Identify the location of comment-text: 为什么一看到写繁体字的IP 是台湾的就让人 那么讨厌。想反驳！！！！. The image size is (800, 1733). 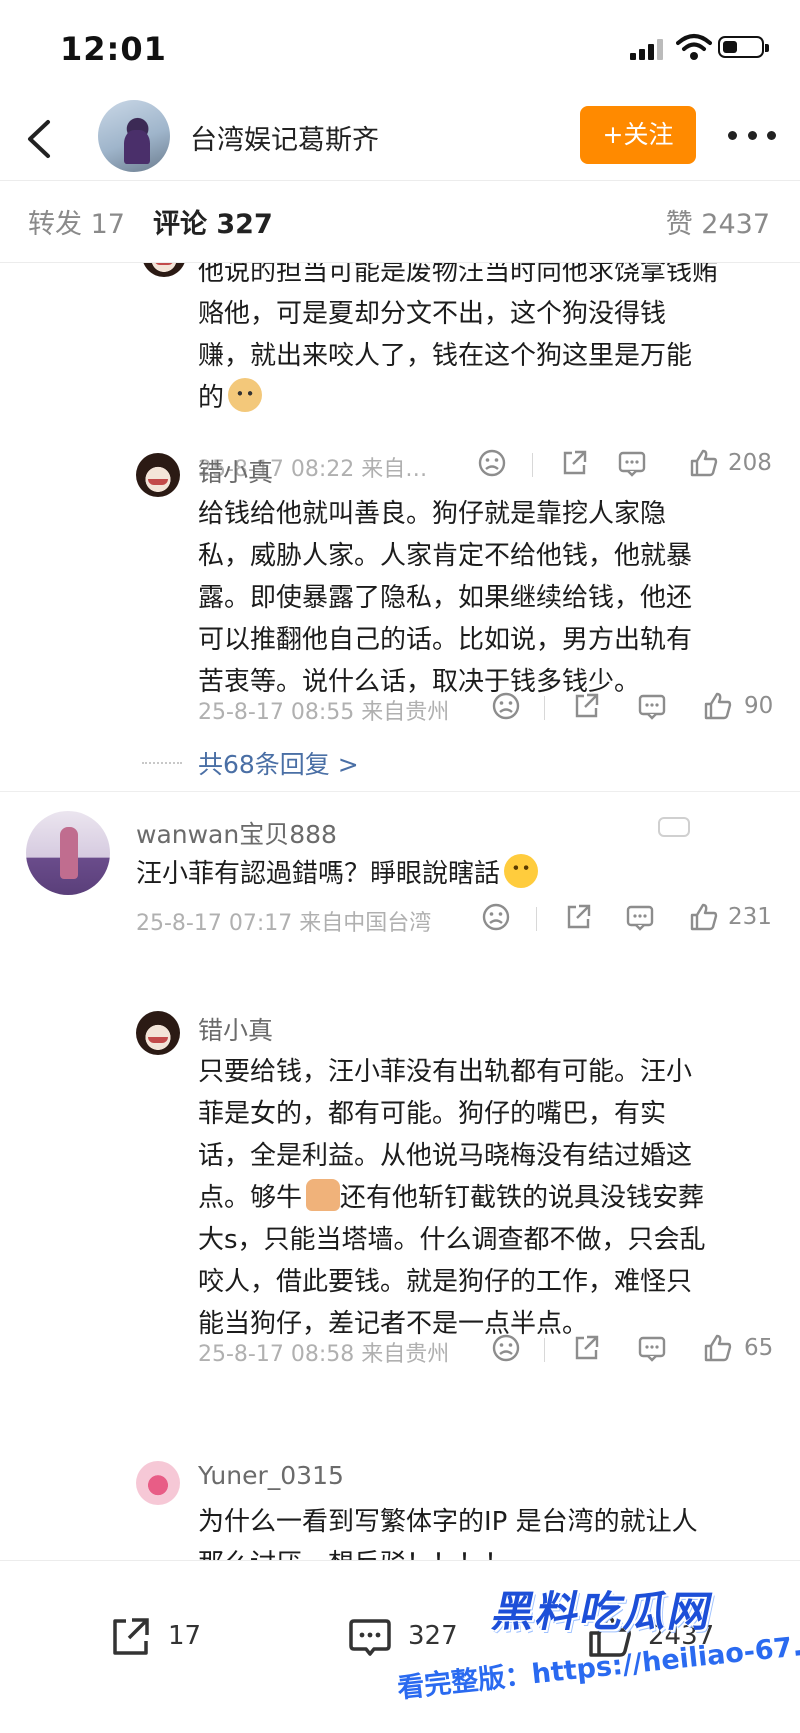
(448, 1533).